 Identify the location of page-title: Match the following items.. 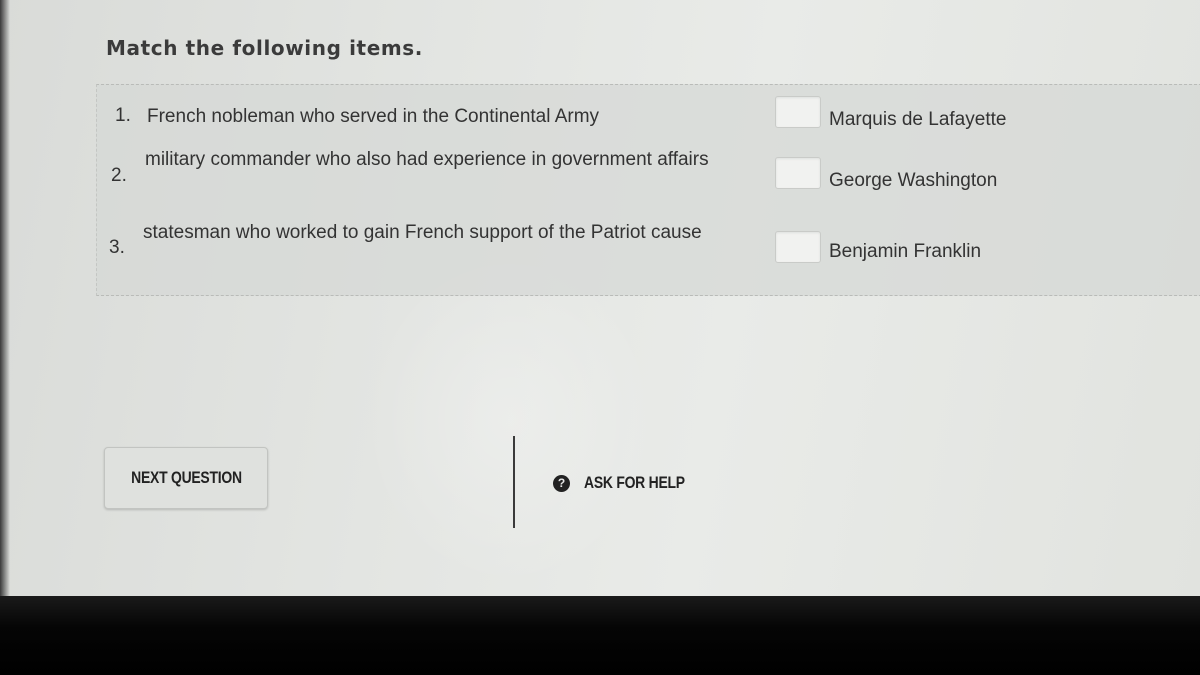
(265, 48).